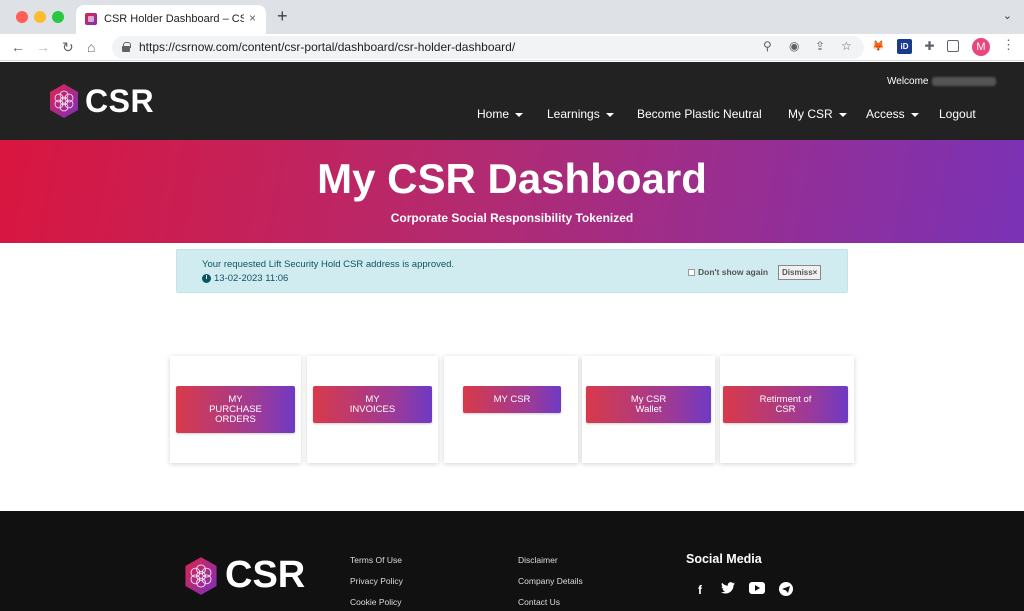  What do you see at coordinates (206, 278) in the screenshot?
I see `clock-icon` at bounding box center [206, 278].